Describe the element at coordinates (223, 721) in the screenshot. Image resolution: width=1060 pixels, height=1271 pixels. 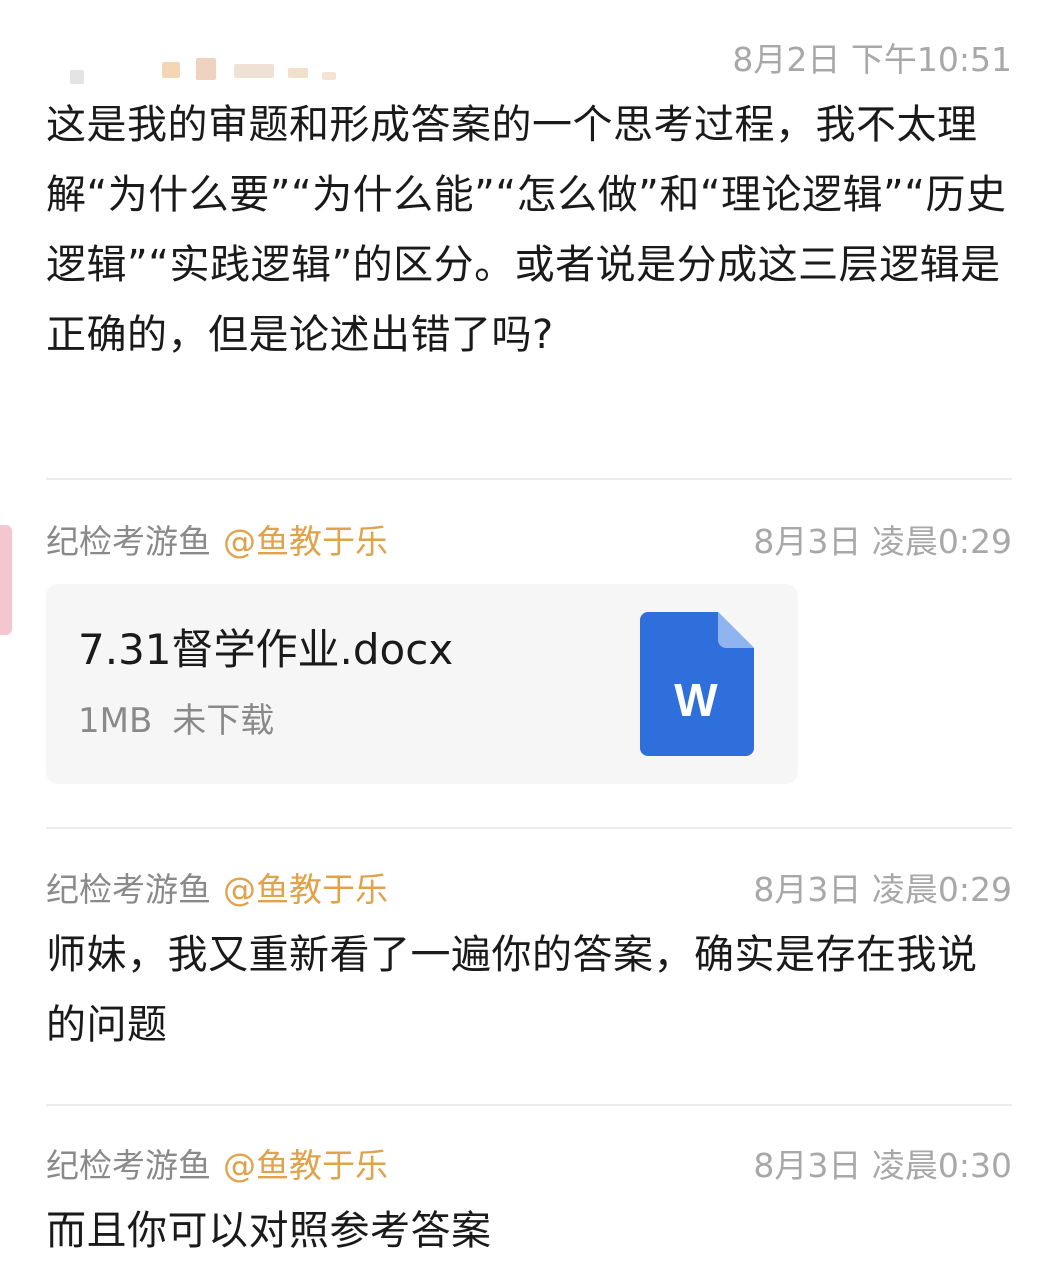
I see `file-download-status: 未下载` at that location.